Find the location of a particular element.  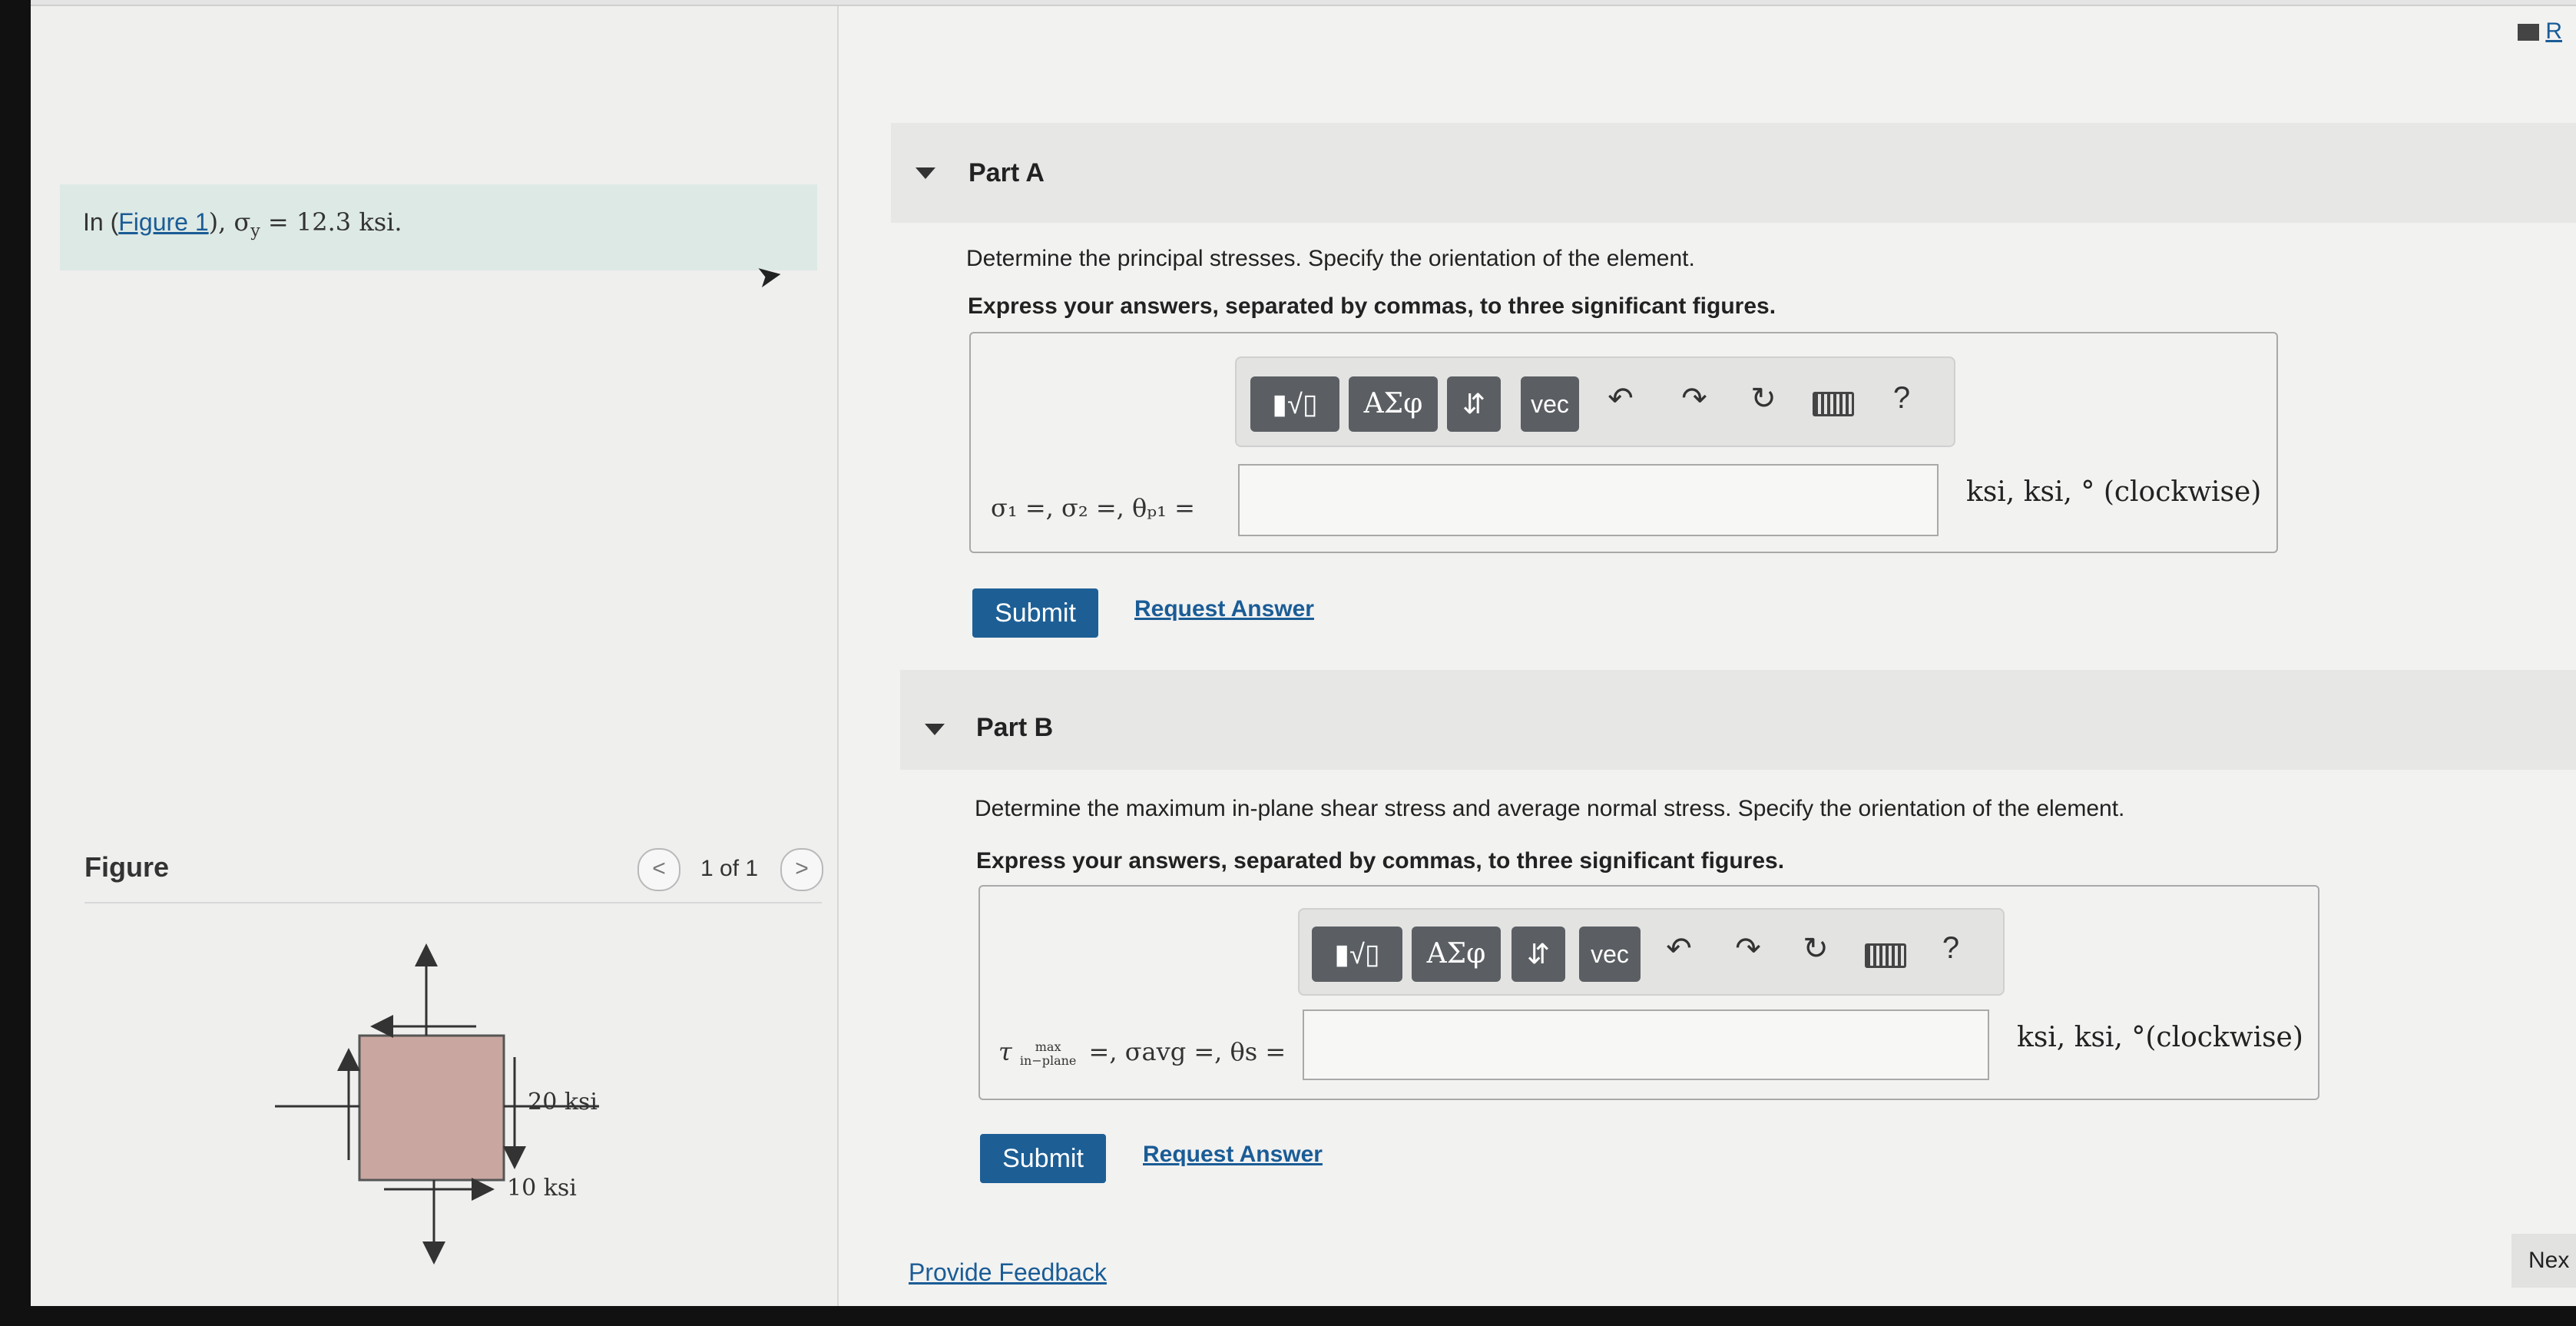

problem-value: = 12.3 ksi. is located at coordinates (331, 222).